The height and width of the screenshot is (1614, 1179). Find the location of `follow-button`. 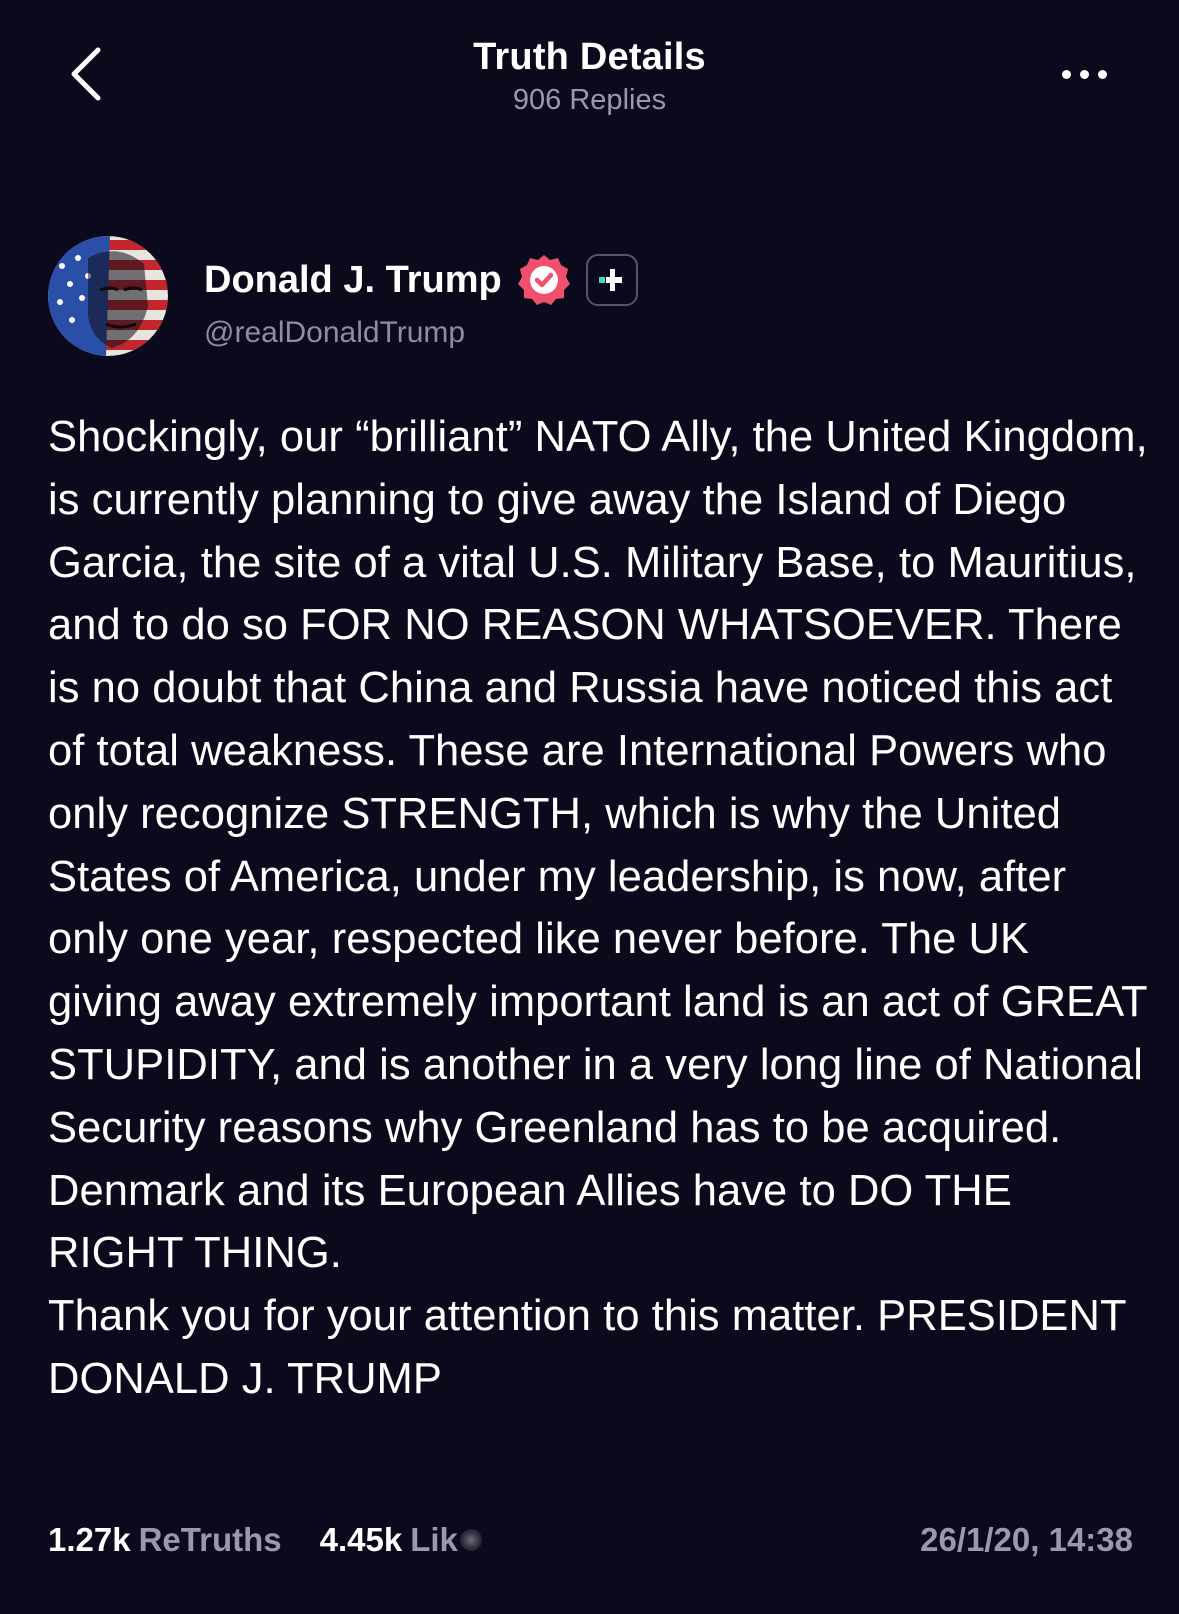

follow-button is located at coordinates (611, 280).